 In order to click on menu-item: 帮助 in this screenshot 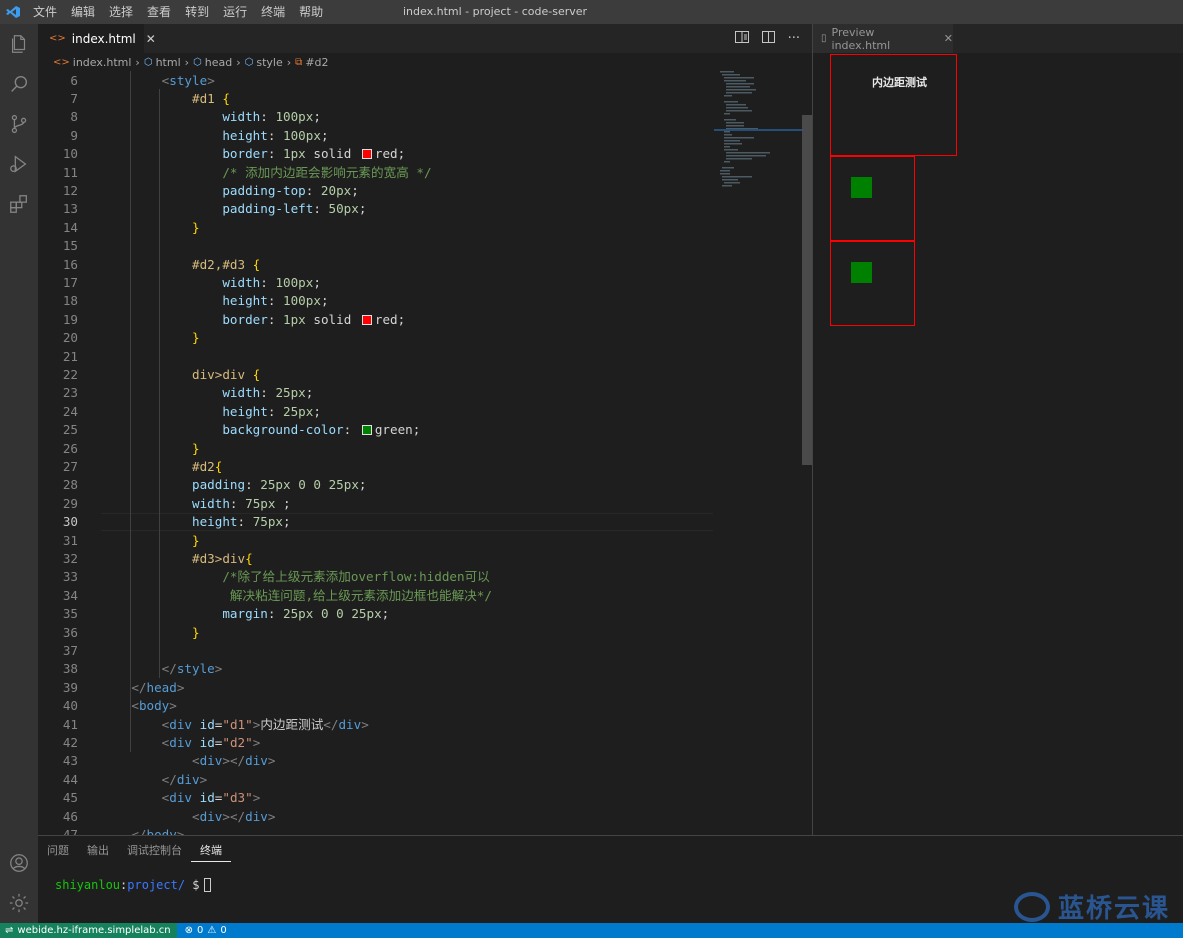, I will do `click(311, 12)`.